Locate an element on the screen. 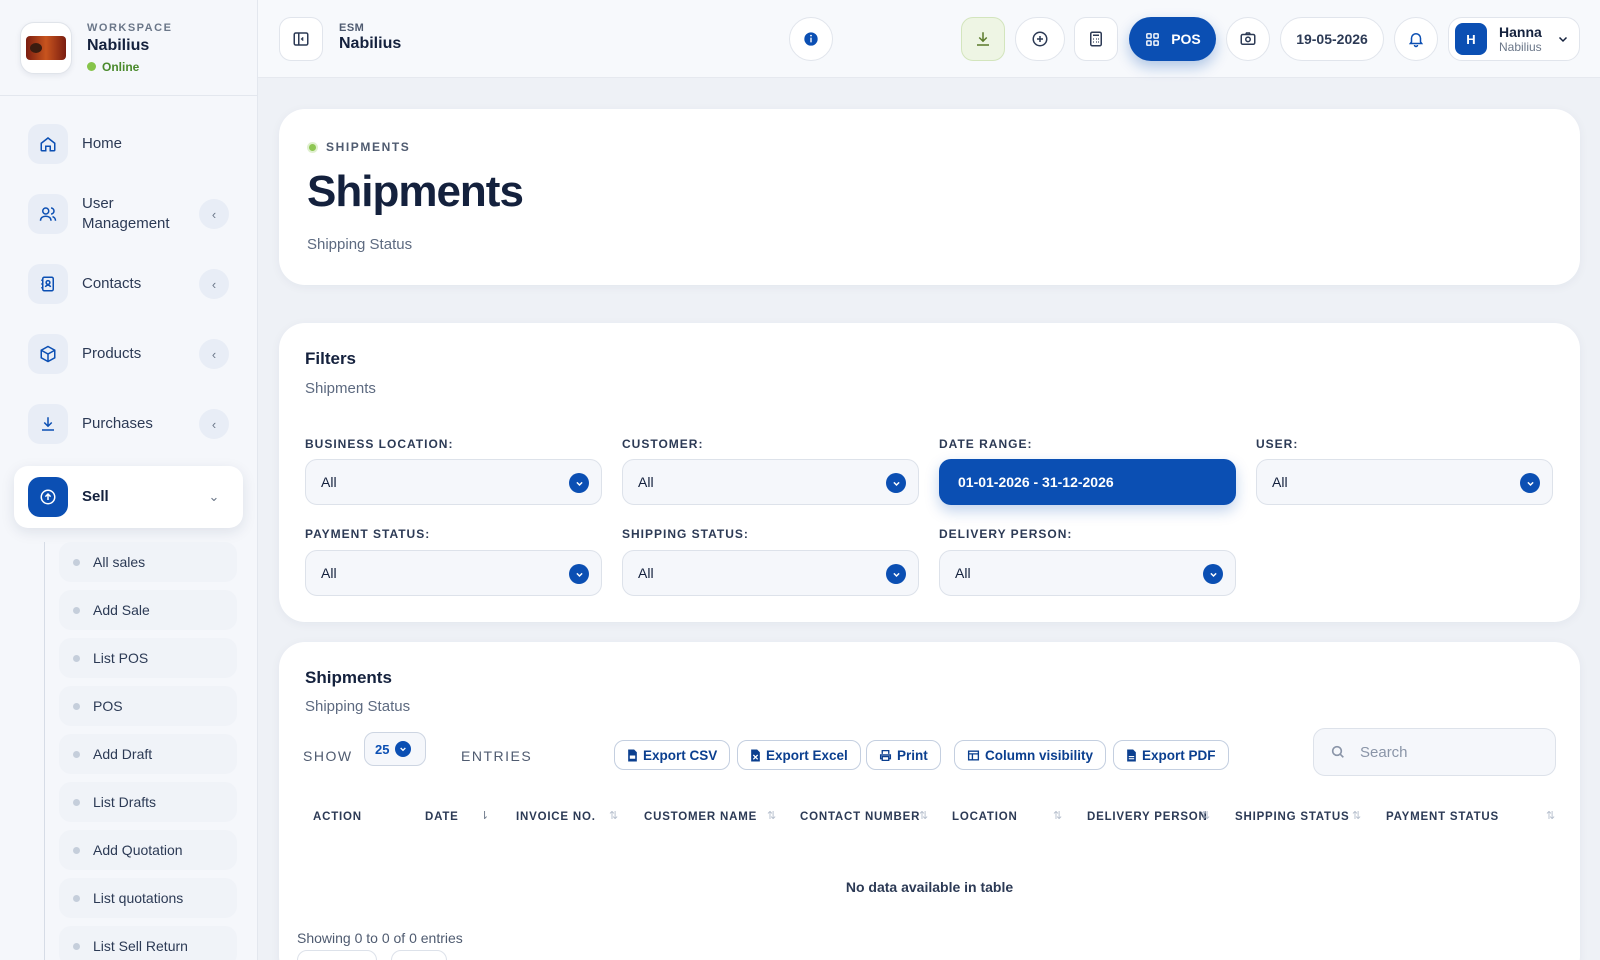 The width and height of the screenshot is (1600, 960). column-header-contact-number: CONTACT NUMBER is located at coordinates (860, 817).